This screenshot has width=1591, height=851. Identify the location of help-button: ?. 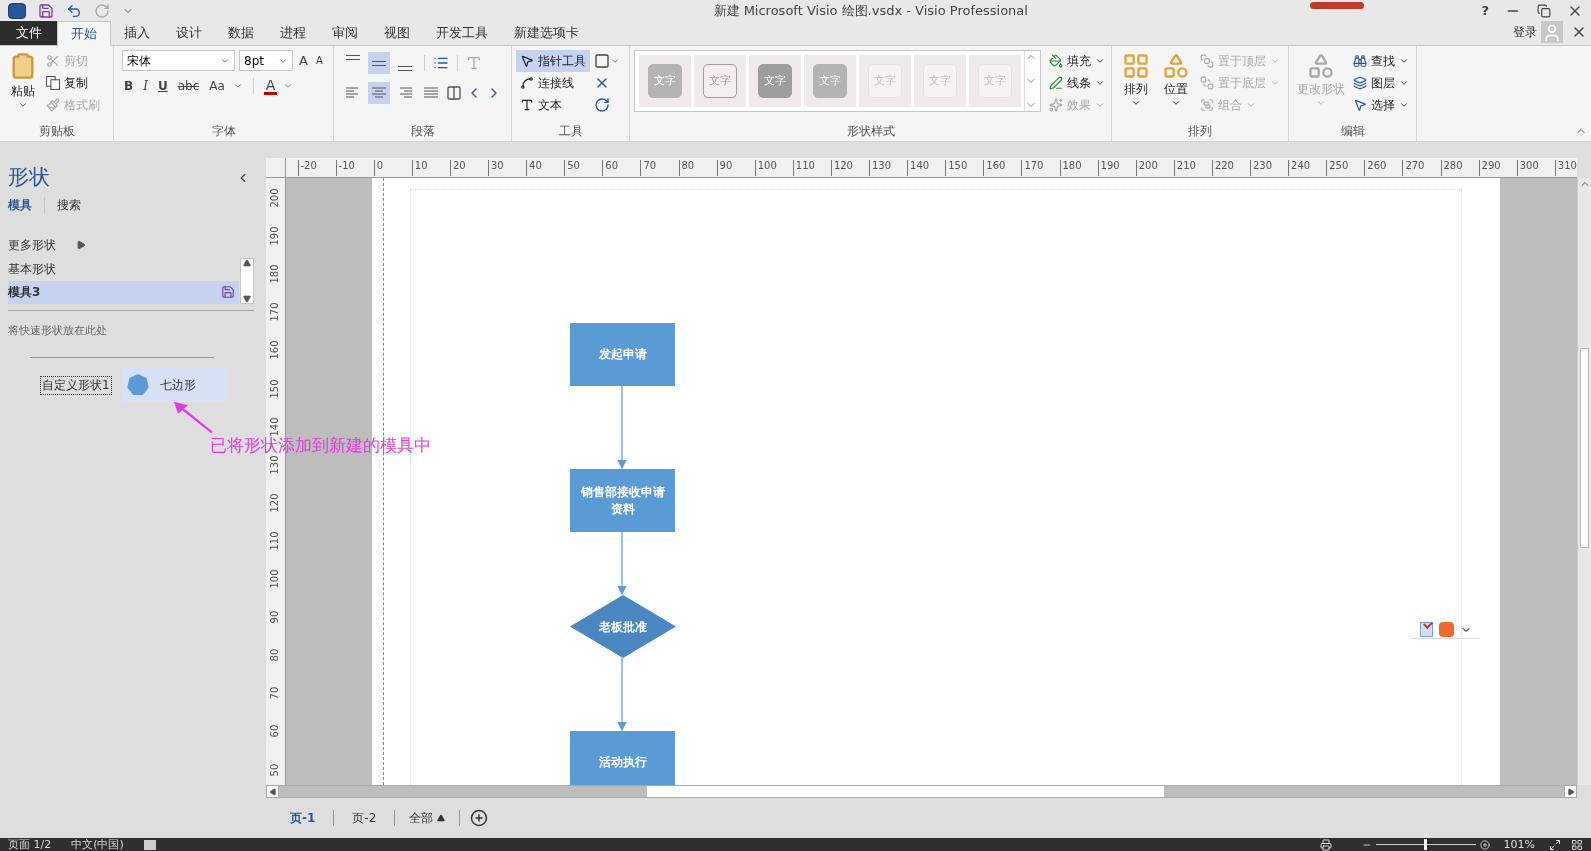
(1485, 11).